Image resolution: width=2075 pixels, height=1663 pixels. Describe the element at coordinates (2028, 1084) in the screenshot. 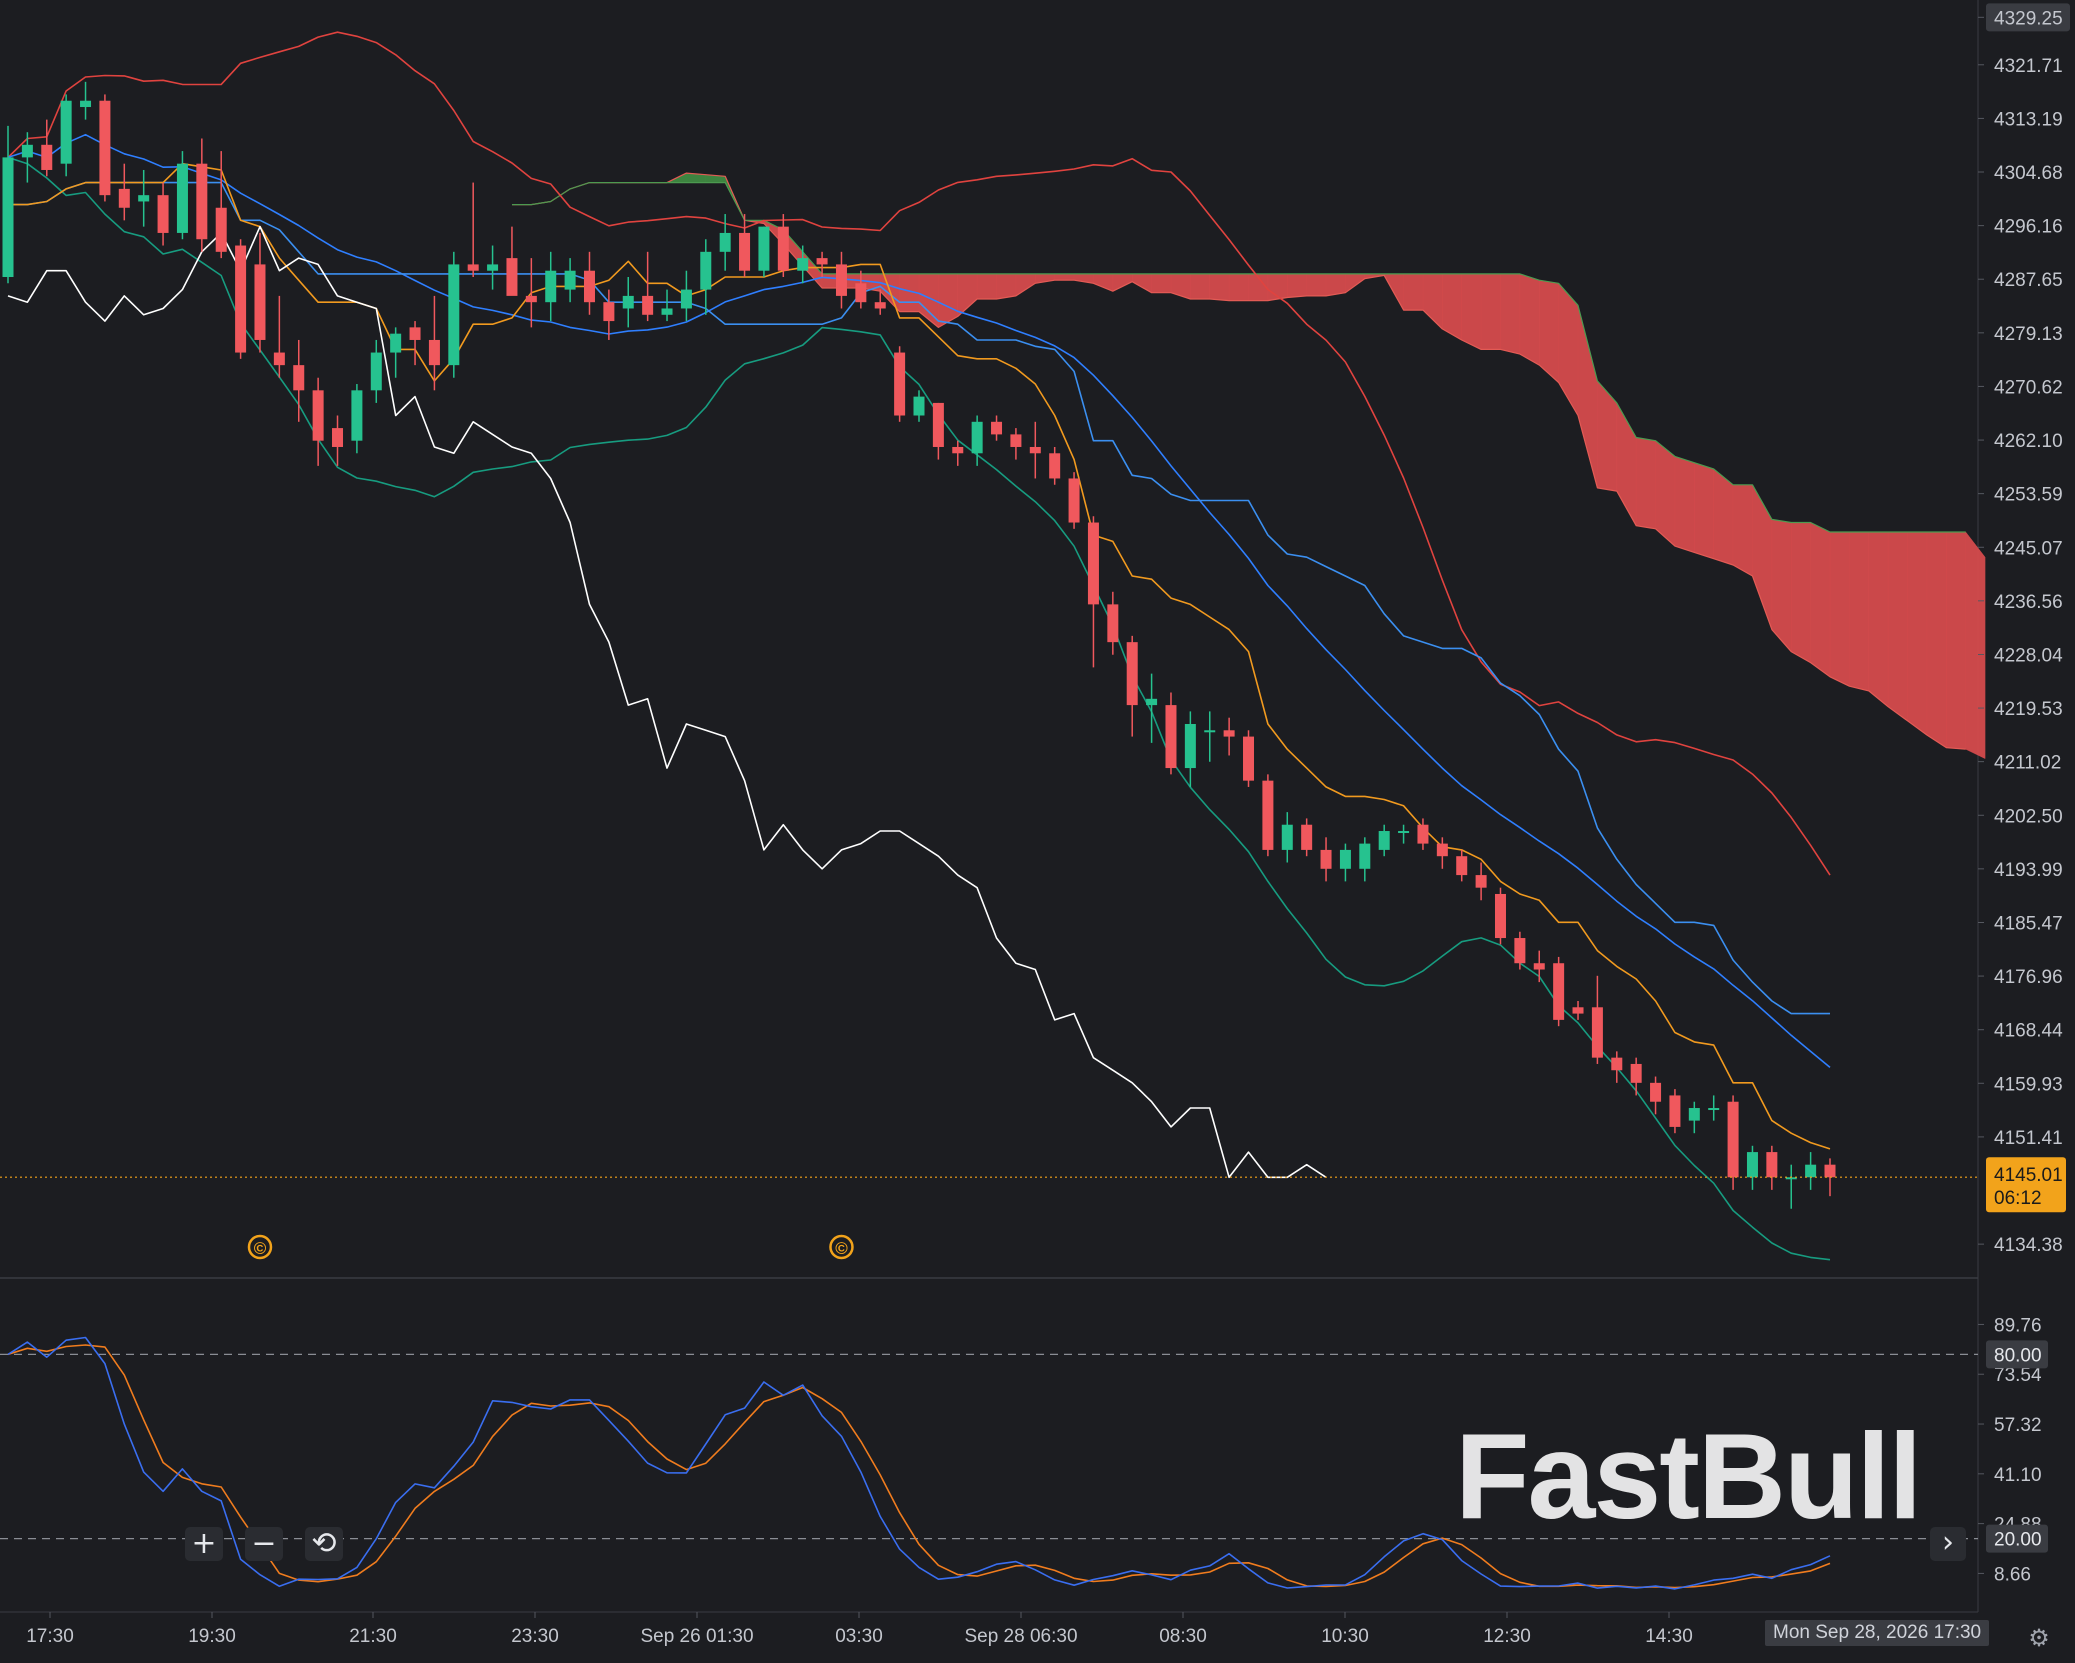

I see `price-tick-label: 4159.93` at that location.